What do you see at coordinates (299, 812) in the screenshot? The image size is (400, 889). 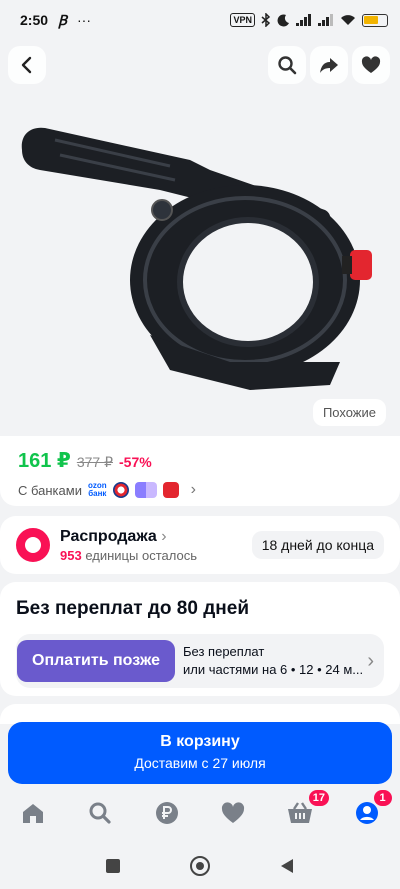 I see `cart-icon` at bounding box center [299, 812].